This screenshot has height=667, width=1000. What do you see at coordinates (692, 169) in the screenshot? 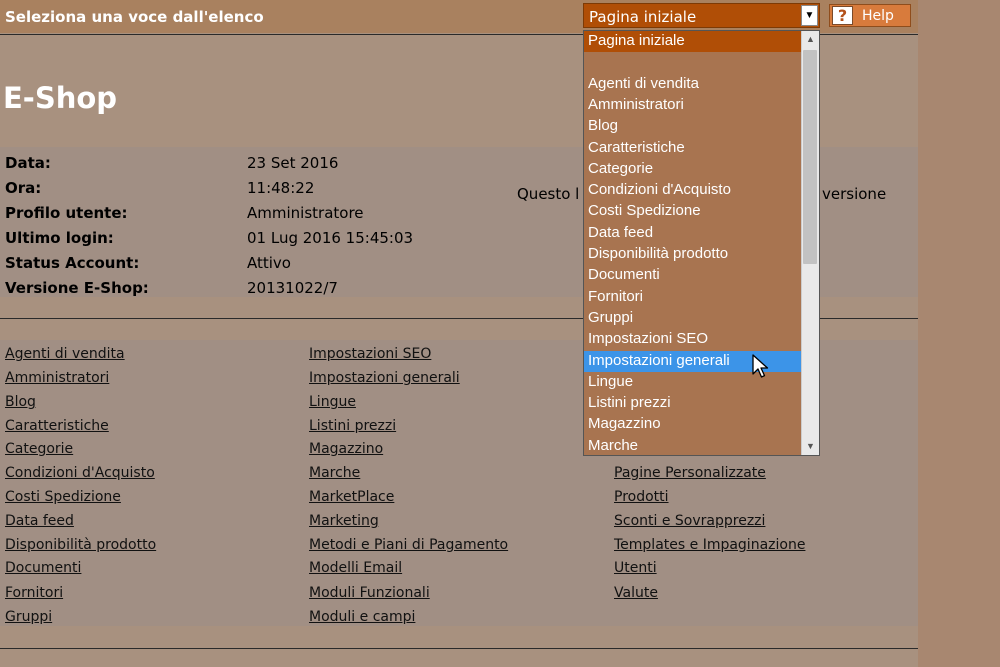
I see `dropdown-item: Categorie` at bounding box center [692, 169].